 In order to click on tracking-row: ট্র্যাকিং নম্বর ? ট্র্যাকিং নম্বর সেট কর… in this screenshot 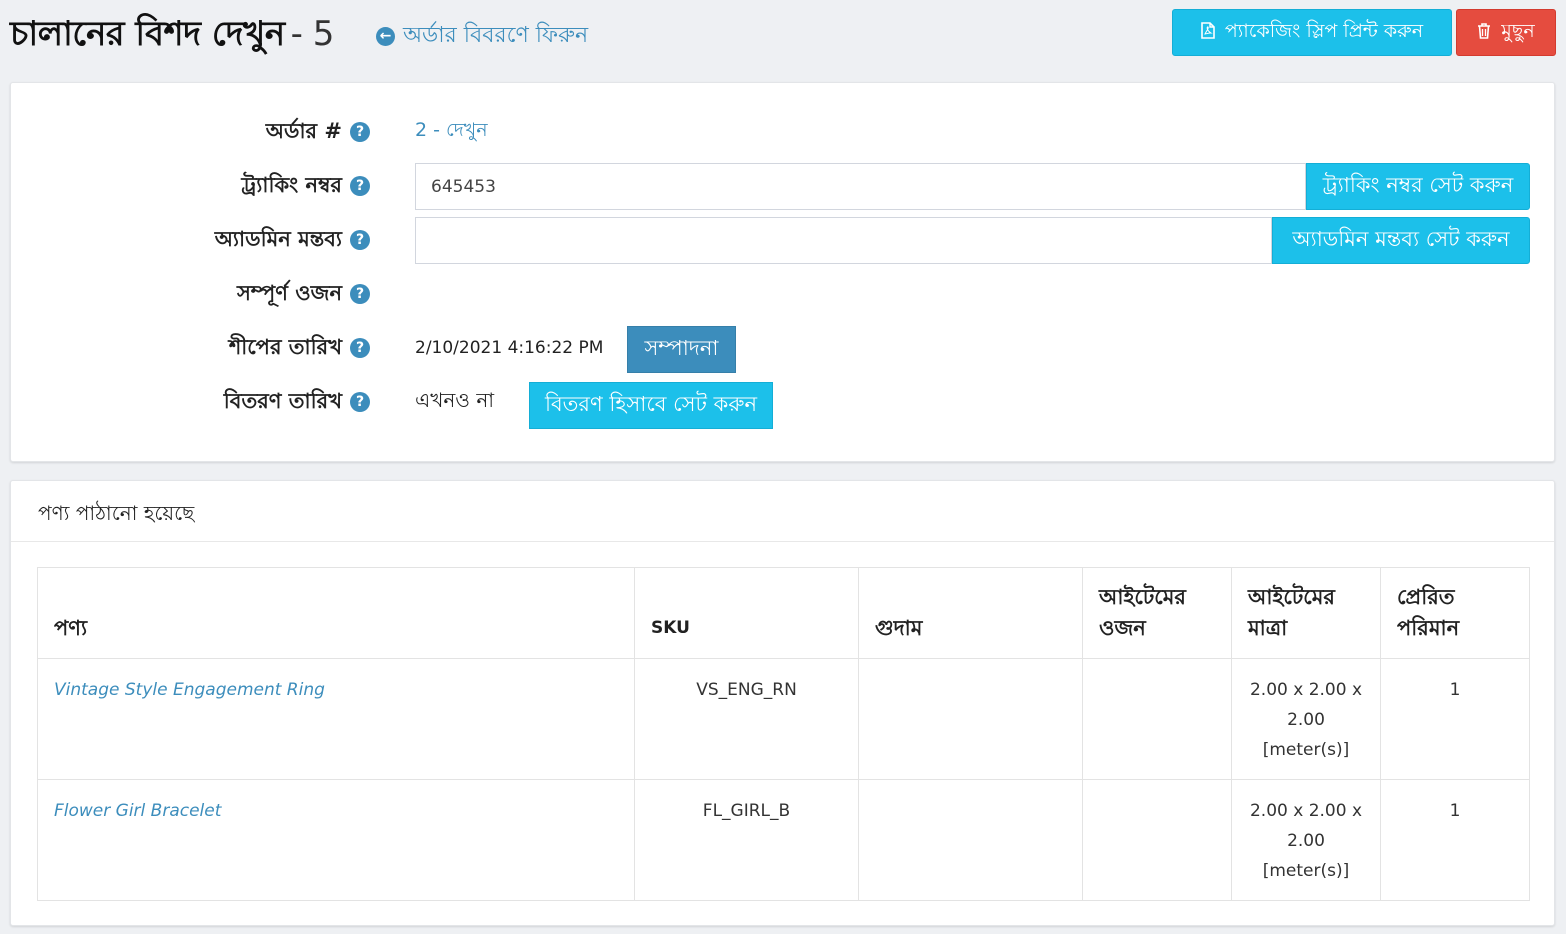, I will do `click(783, 186)`.